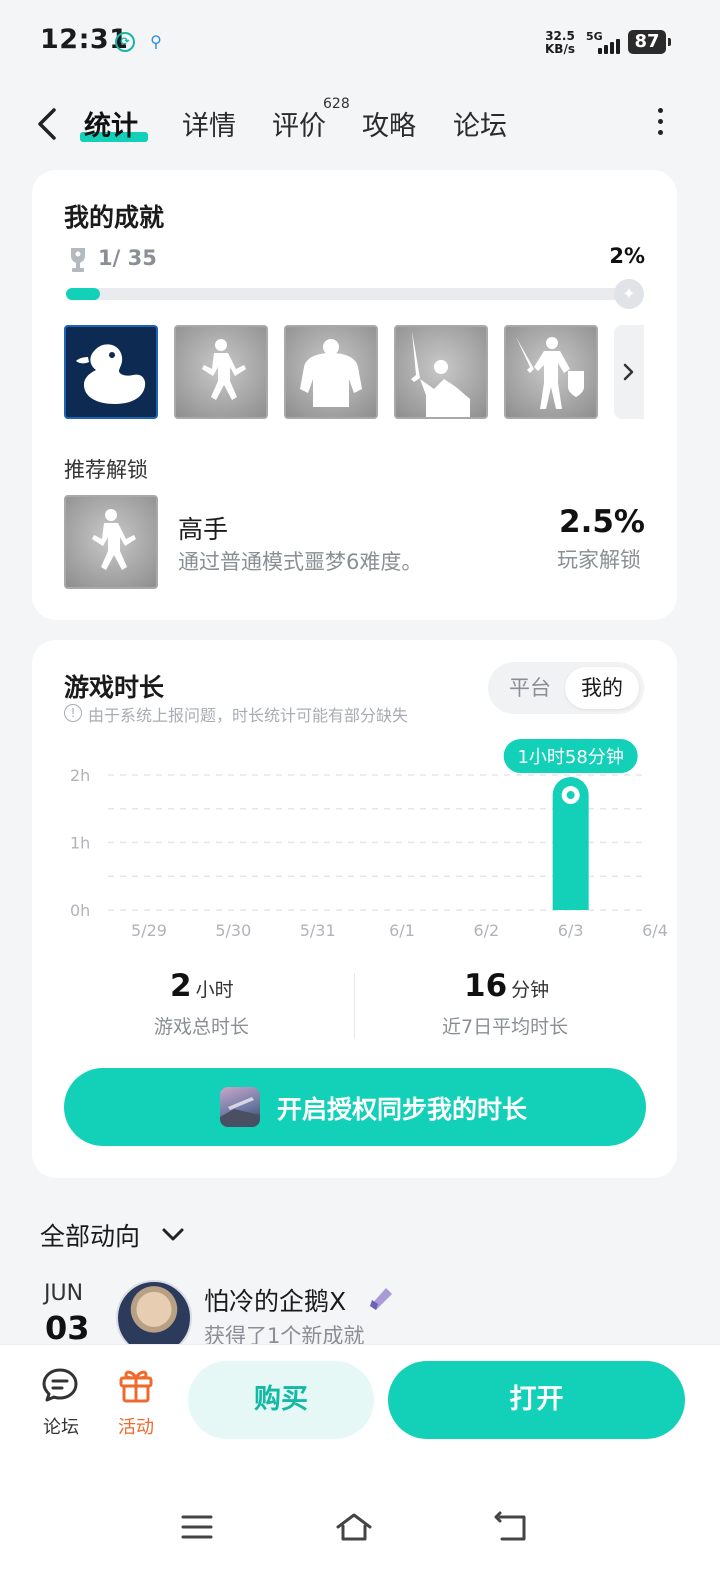 Image resolution: width=720 pixels, height=1595 pixels. What do you see at coordinates (530, 990) in the screenshot?
I see `avg-playtime-unit: 分钟` at bounding box center [530, 990].